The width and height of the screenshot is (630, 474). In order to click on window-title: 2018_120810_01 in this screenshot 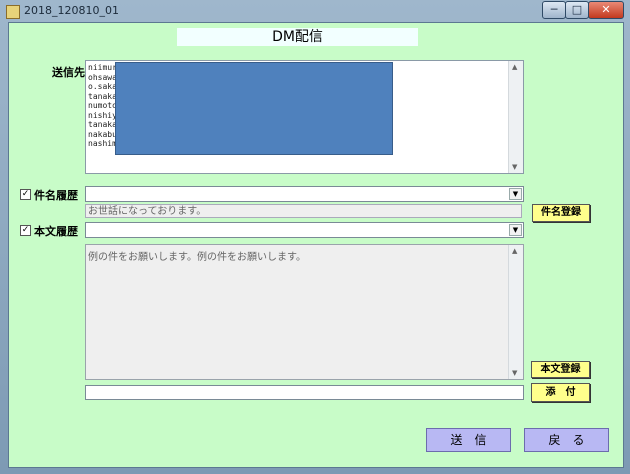, I will do `click(71, 10)`.